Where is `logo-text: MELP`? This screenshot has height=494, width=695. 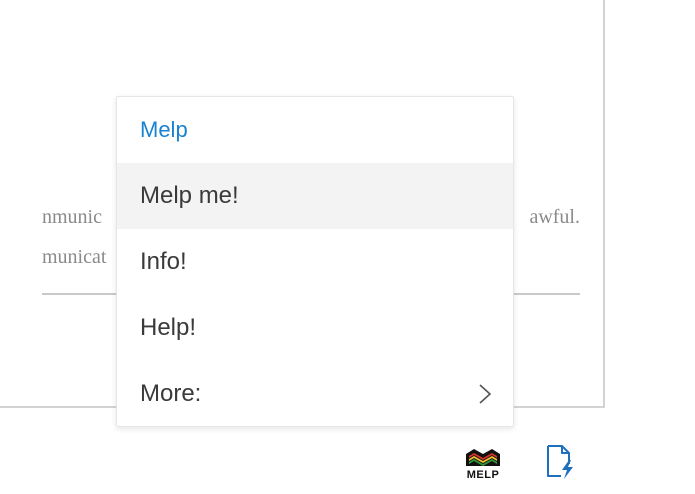
logo-text: MELP is located at coordinates (483, 475).